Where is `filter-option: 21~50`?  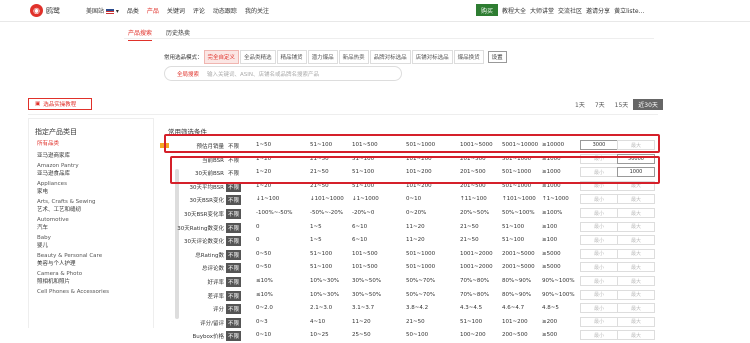 filter-option: 21~50 is located at coordinates (415, 322).